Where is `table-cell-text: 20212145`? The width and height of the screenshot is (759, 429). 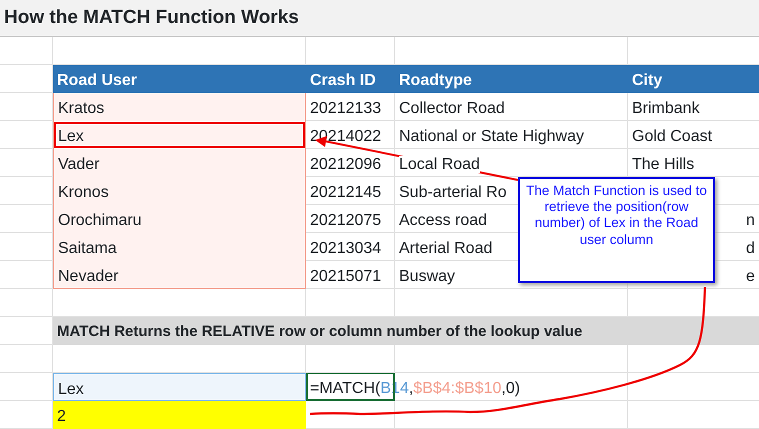 table-cell-text: 20212145 is located at coordinates (345, 193).